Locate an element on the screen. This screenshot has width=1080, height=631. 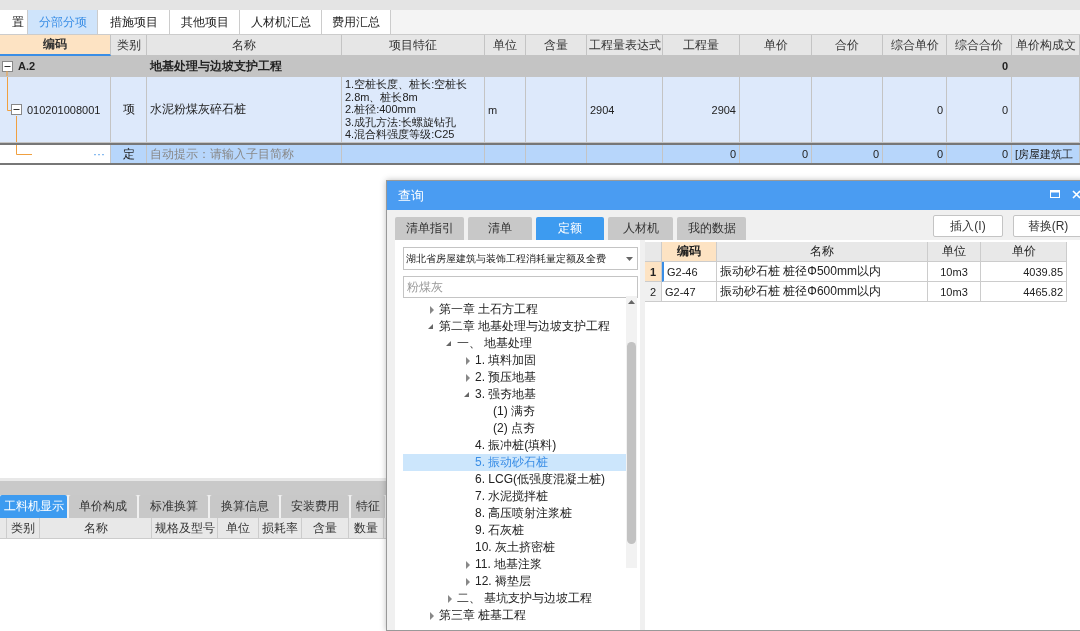
tree-item-label: 3. 强夯地基 is located at coordinates (506, 394).